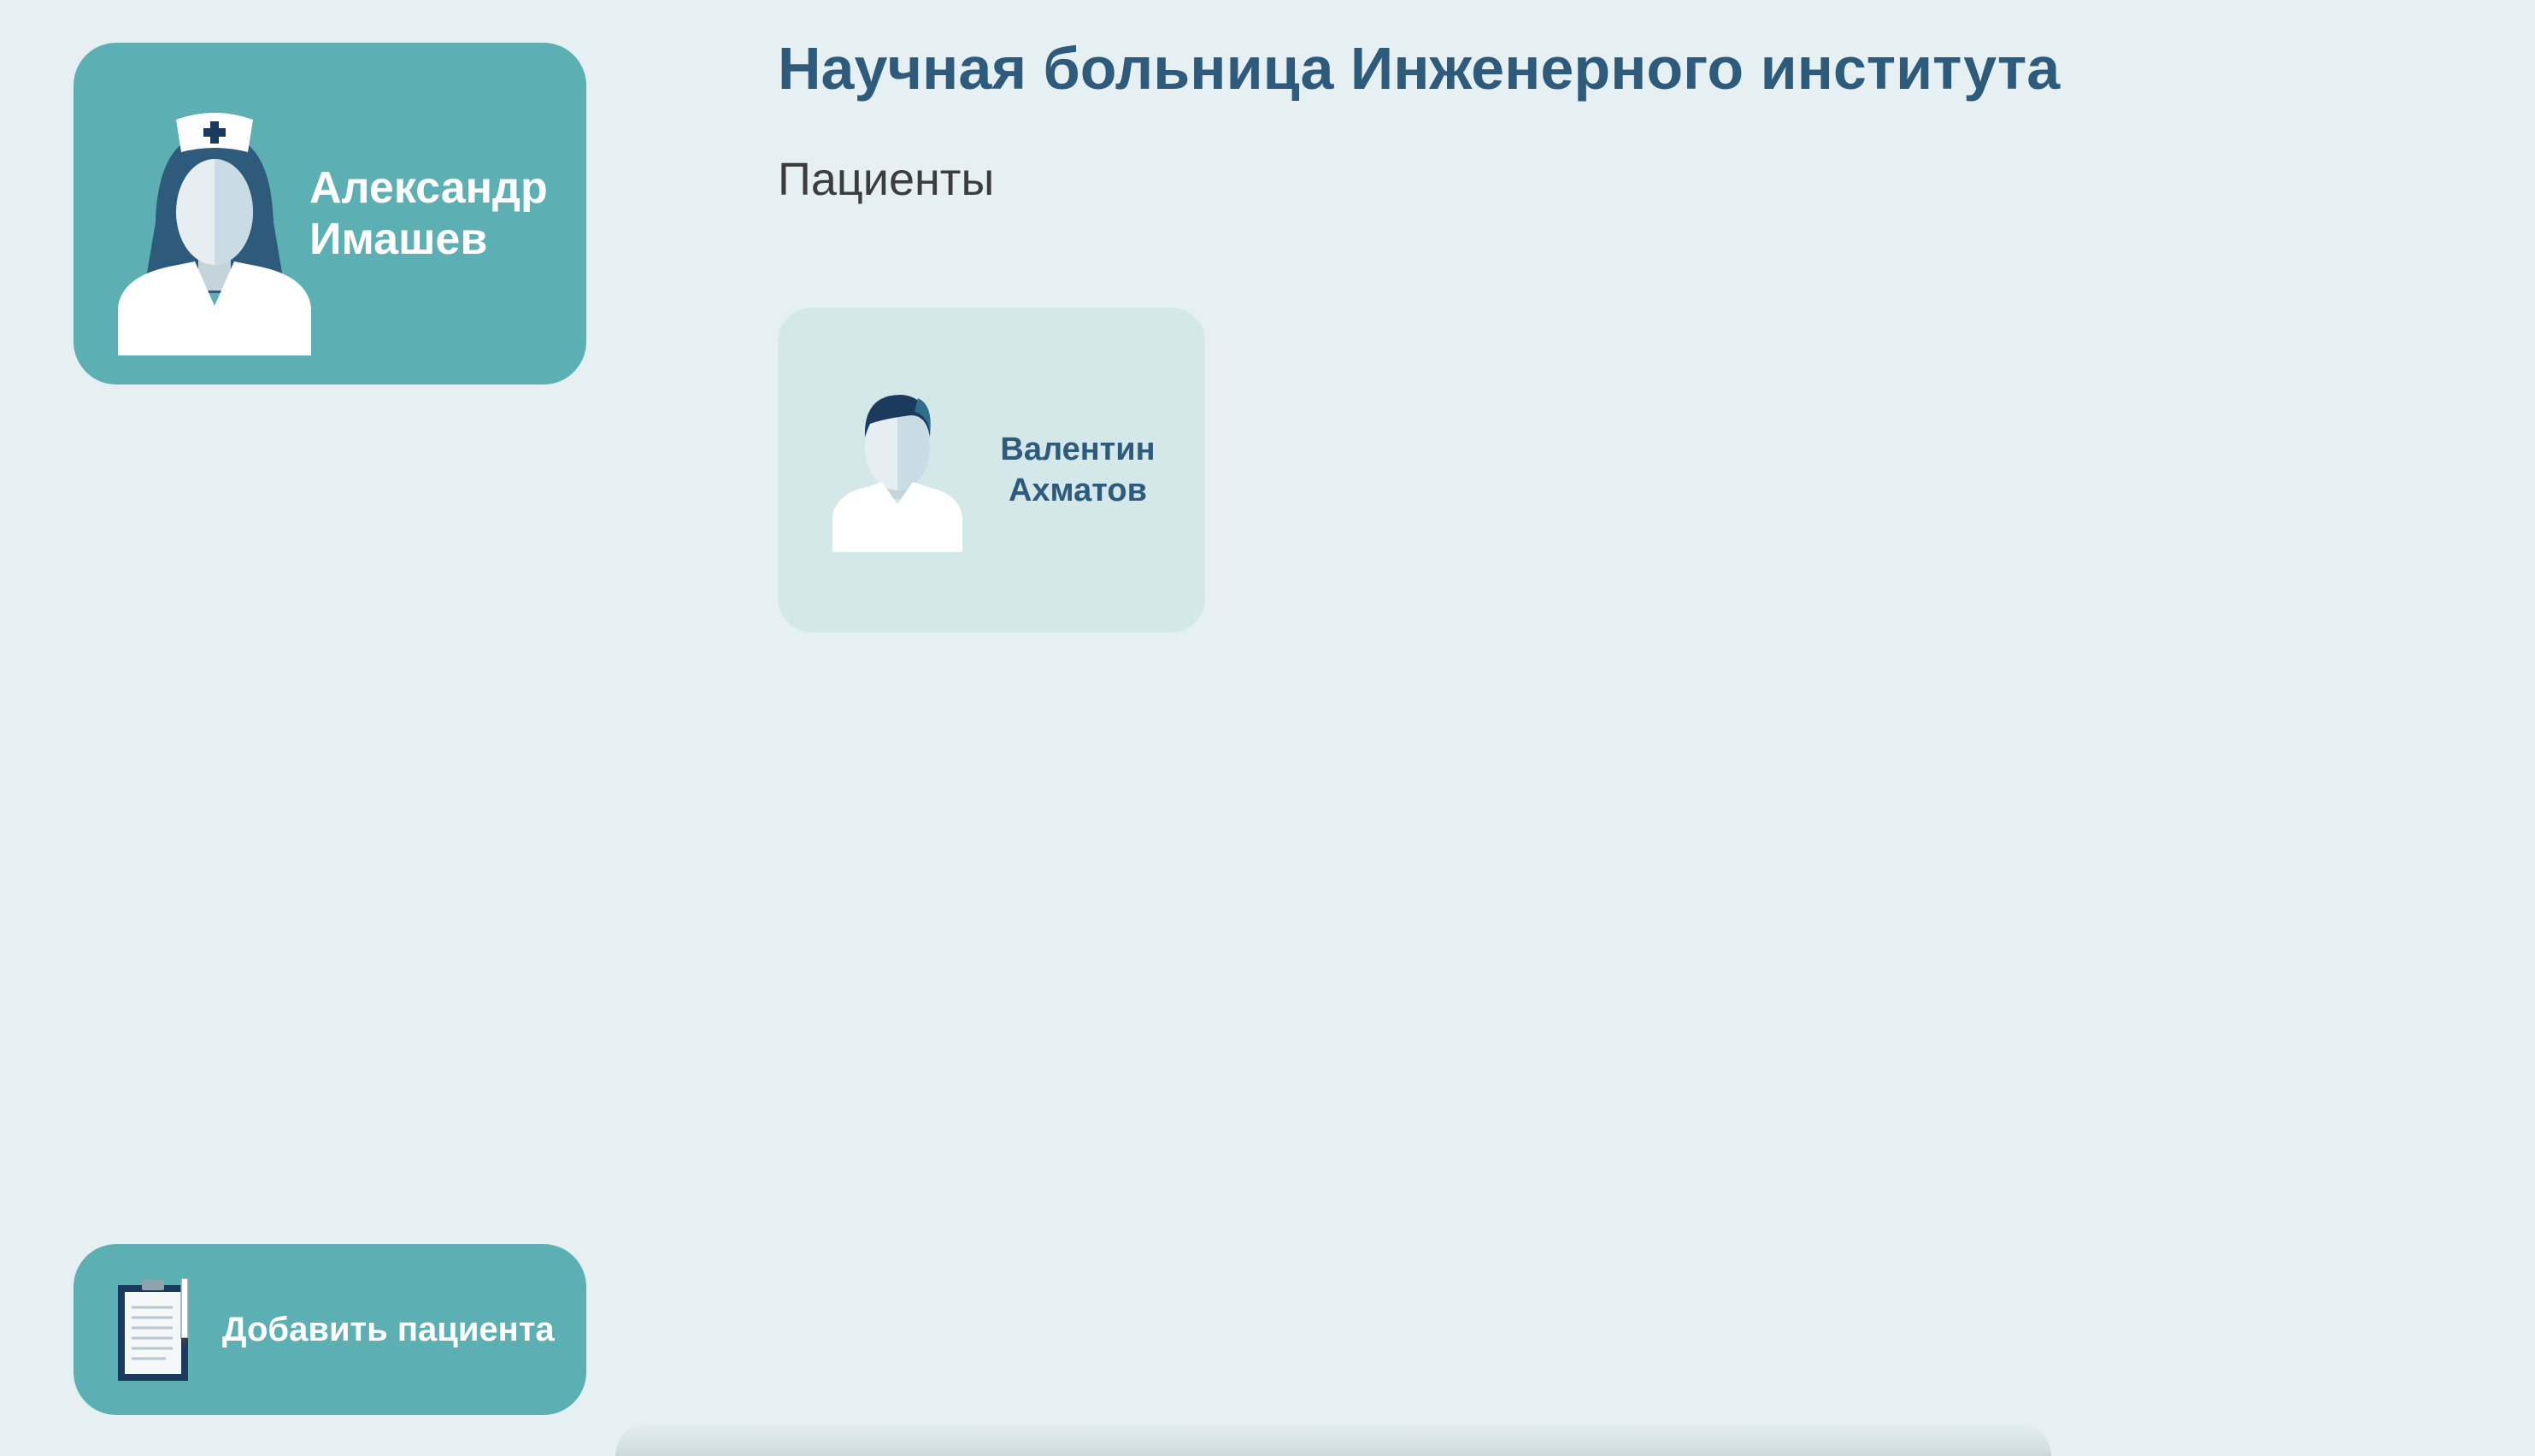 The height and width of the screenshot is (1456, 2535). What do you see at coordinates (428, 214) in the screenshot?
I see `user-name: Александр Имашев` at bounding box center [428, 214].